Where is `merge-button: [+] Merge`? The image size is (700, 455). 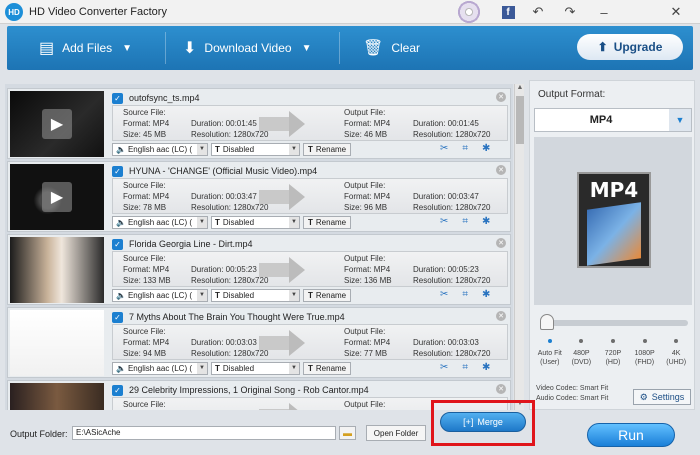
merge-button: [+] Merge is located at coordinates (483, 422).